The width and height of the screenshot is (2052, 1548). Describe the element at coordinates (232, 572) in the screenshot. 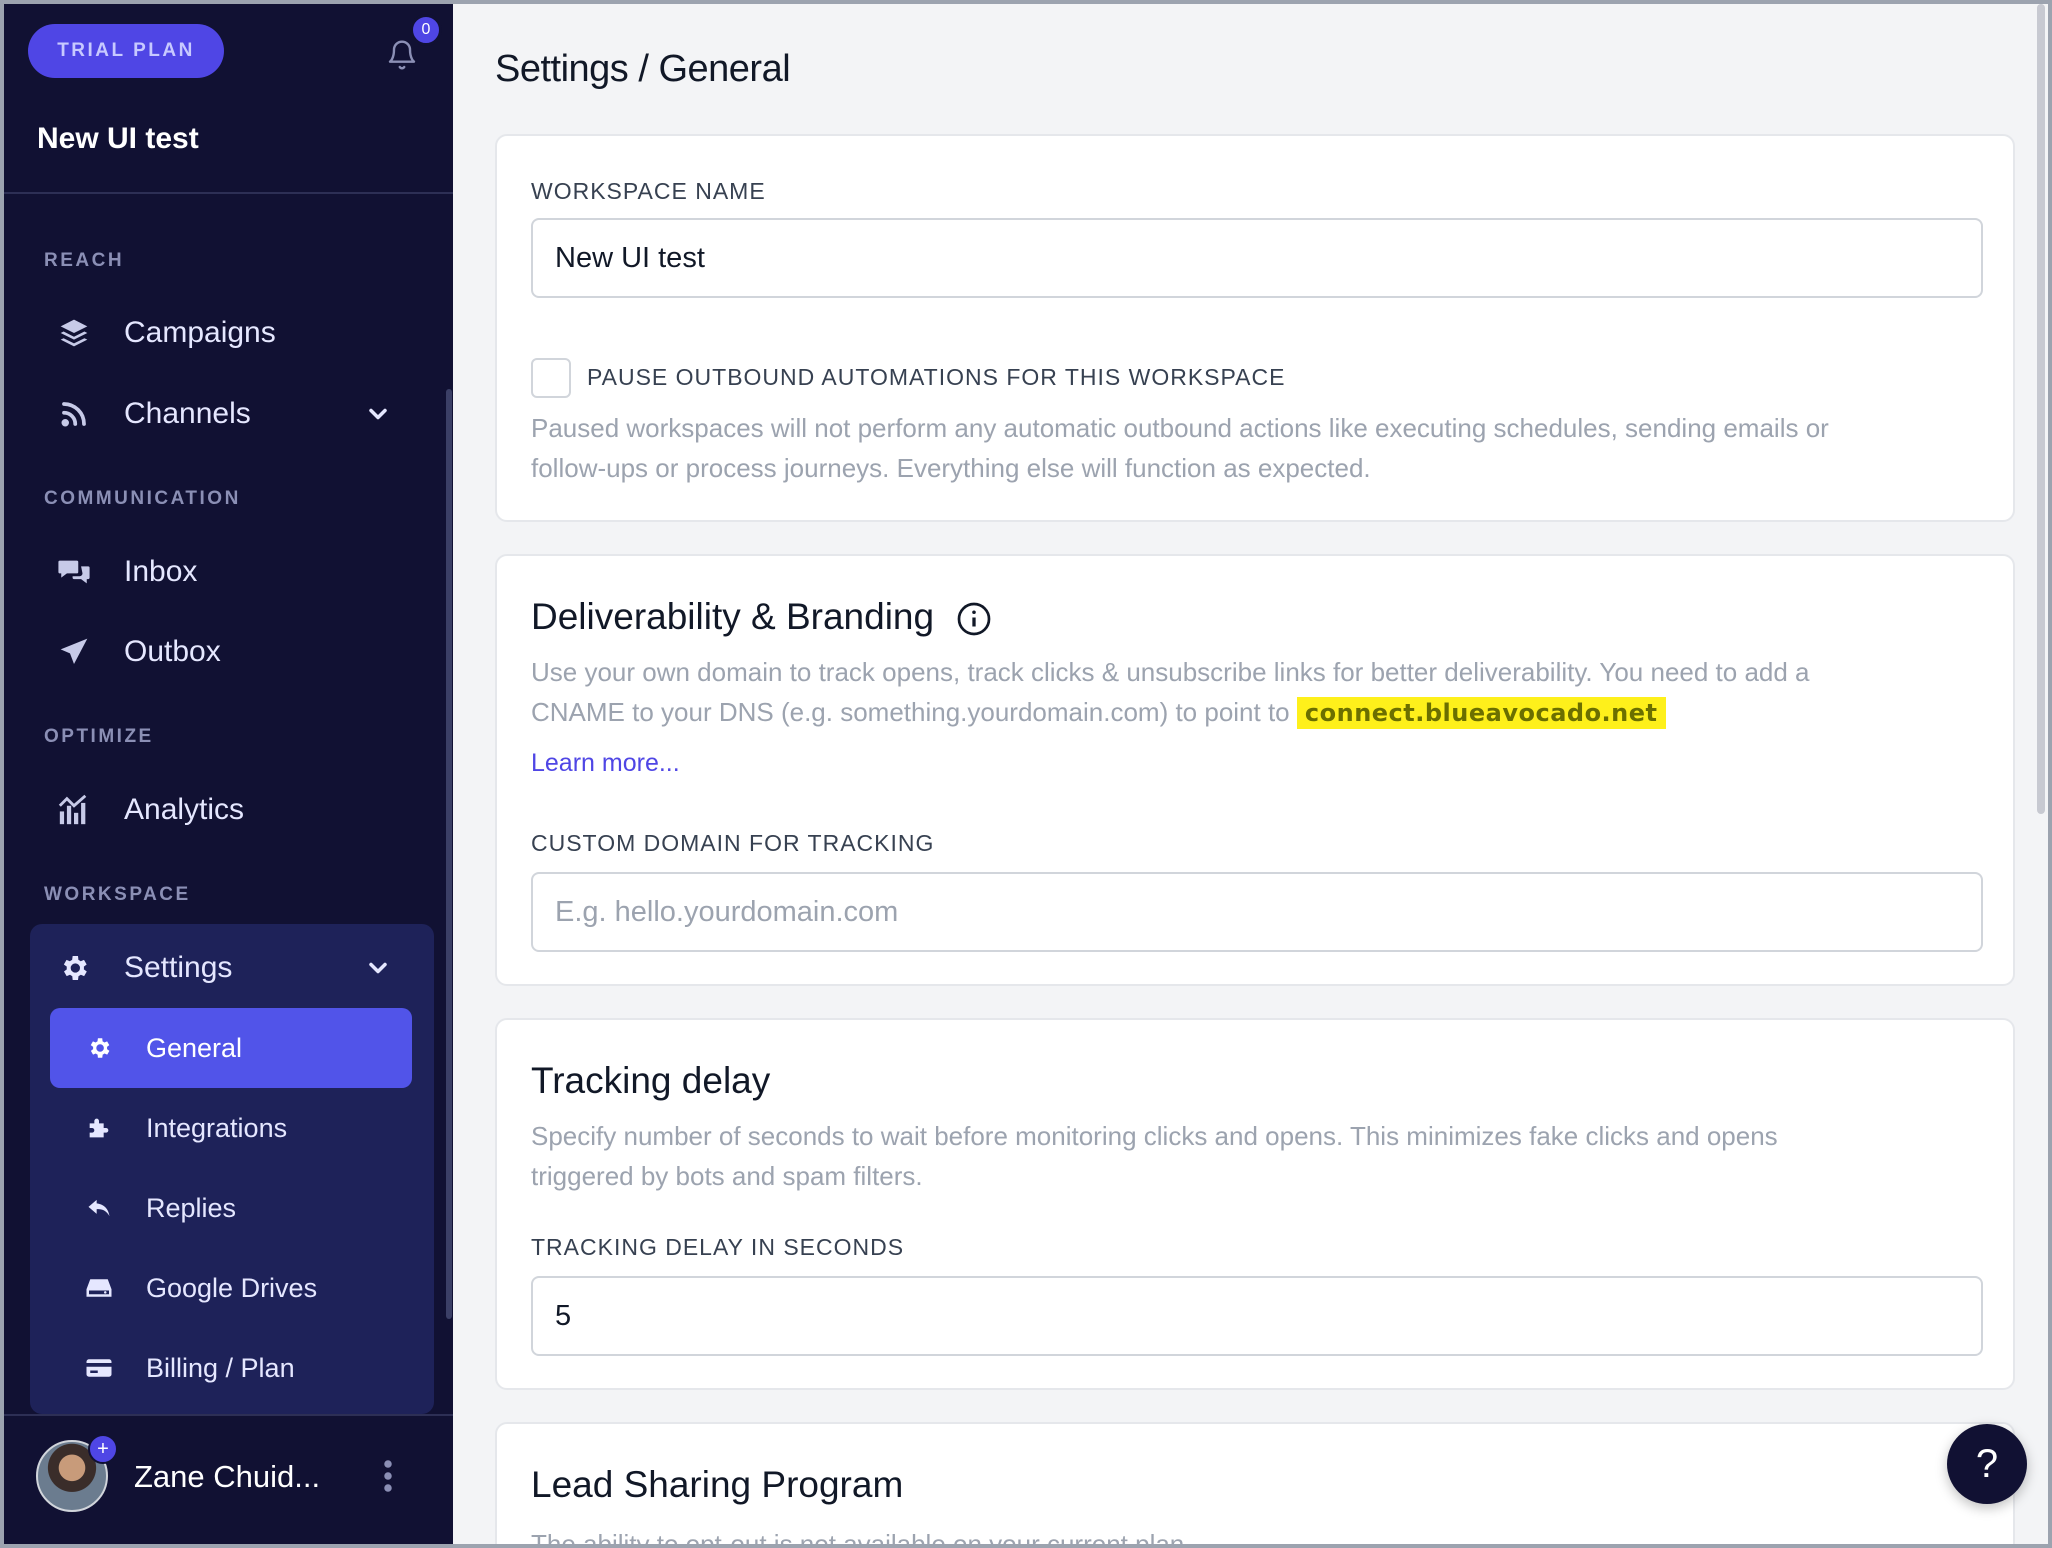

I see `sidebar-item-inbox: Inbox` at that location.